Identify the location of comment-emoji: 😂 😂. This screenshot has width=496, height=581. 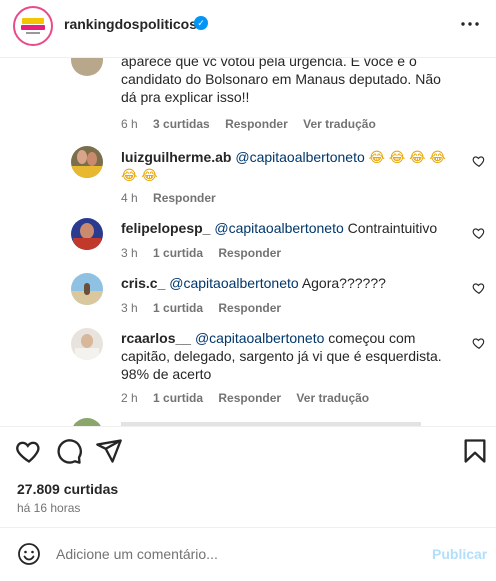
(139, 175).